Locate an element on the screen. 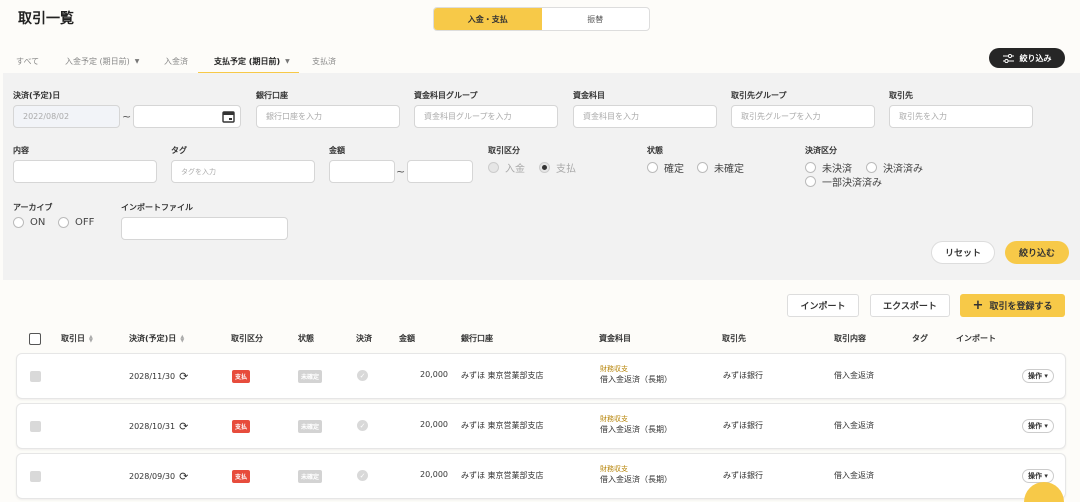 The image size is (1080, 502). radio-unsettled: 未決済 is located at coordinates (828, 167).